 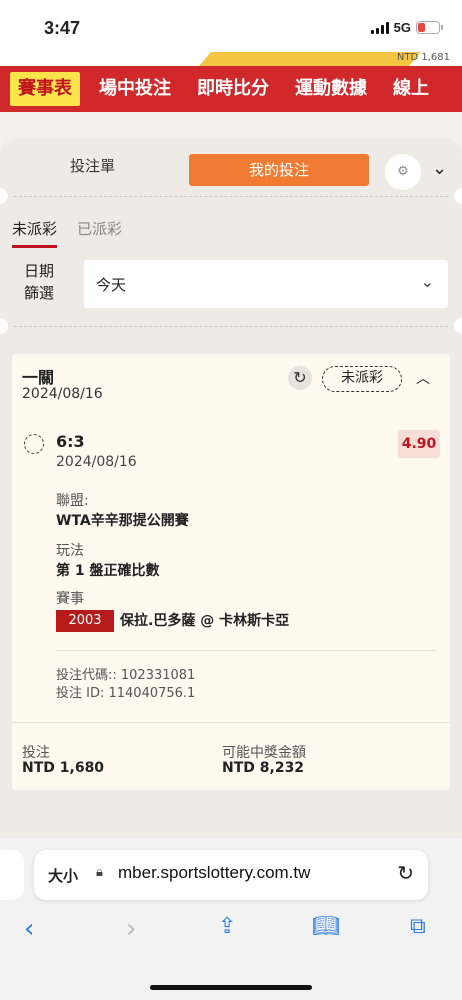 What do you see at coordinates (99, 872) in the screenshot?
I see `lock-icon: 🔒︎` at bounding box center [99, 872].